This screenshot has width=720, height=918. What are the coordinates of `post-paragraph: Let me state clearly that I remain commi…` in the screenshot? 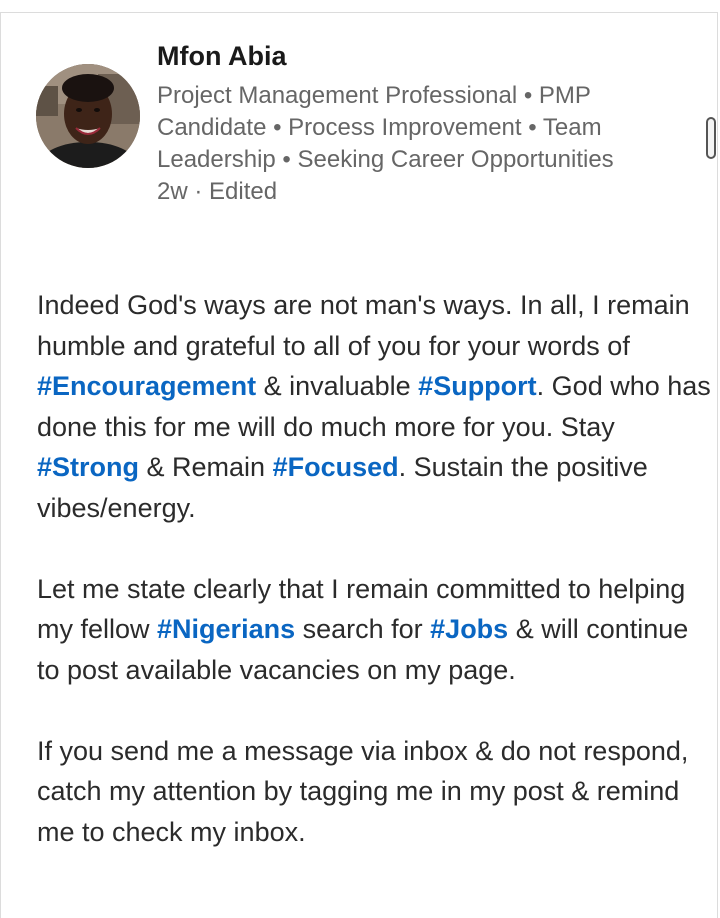 It's located at (375, 630).